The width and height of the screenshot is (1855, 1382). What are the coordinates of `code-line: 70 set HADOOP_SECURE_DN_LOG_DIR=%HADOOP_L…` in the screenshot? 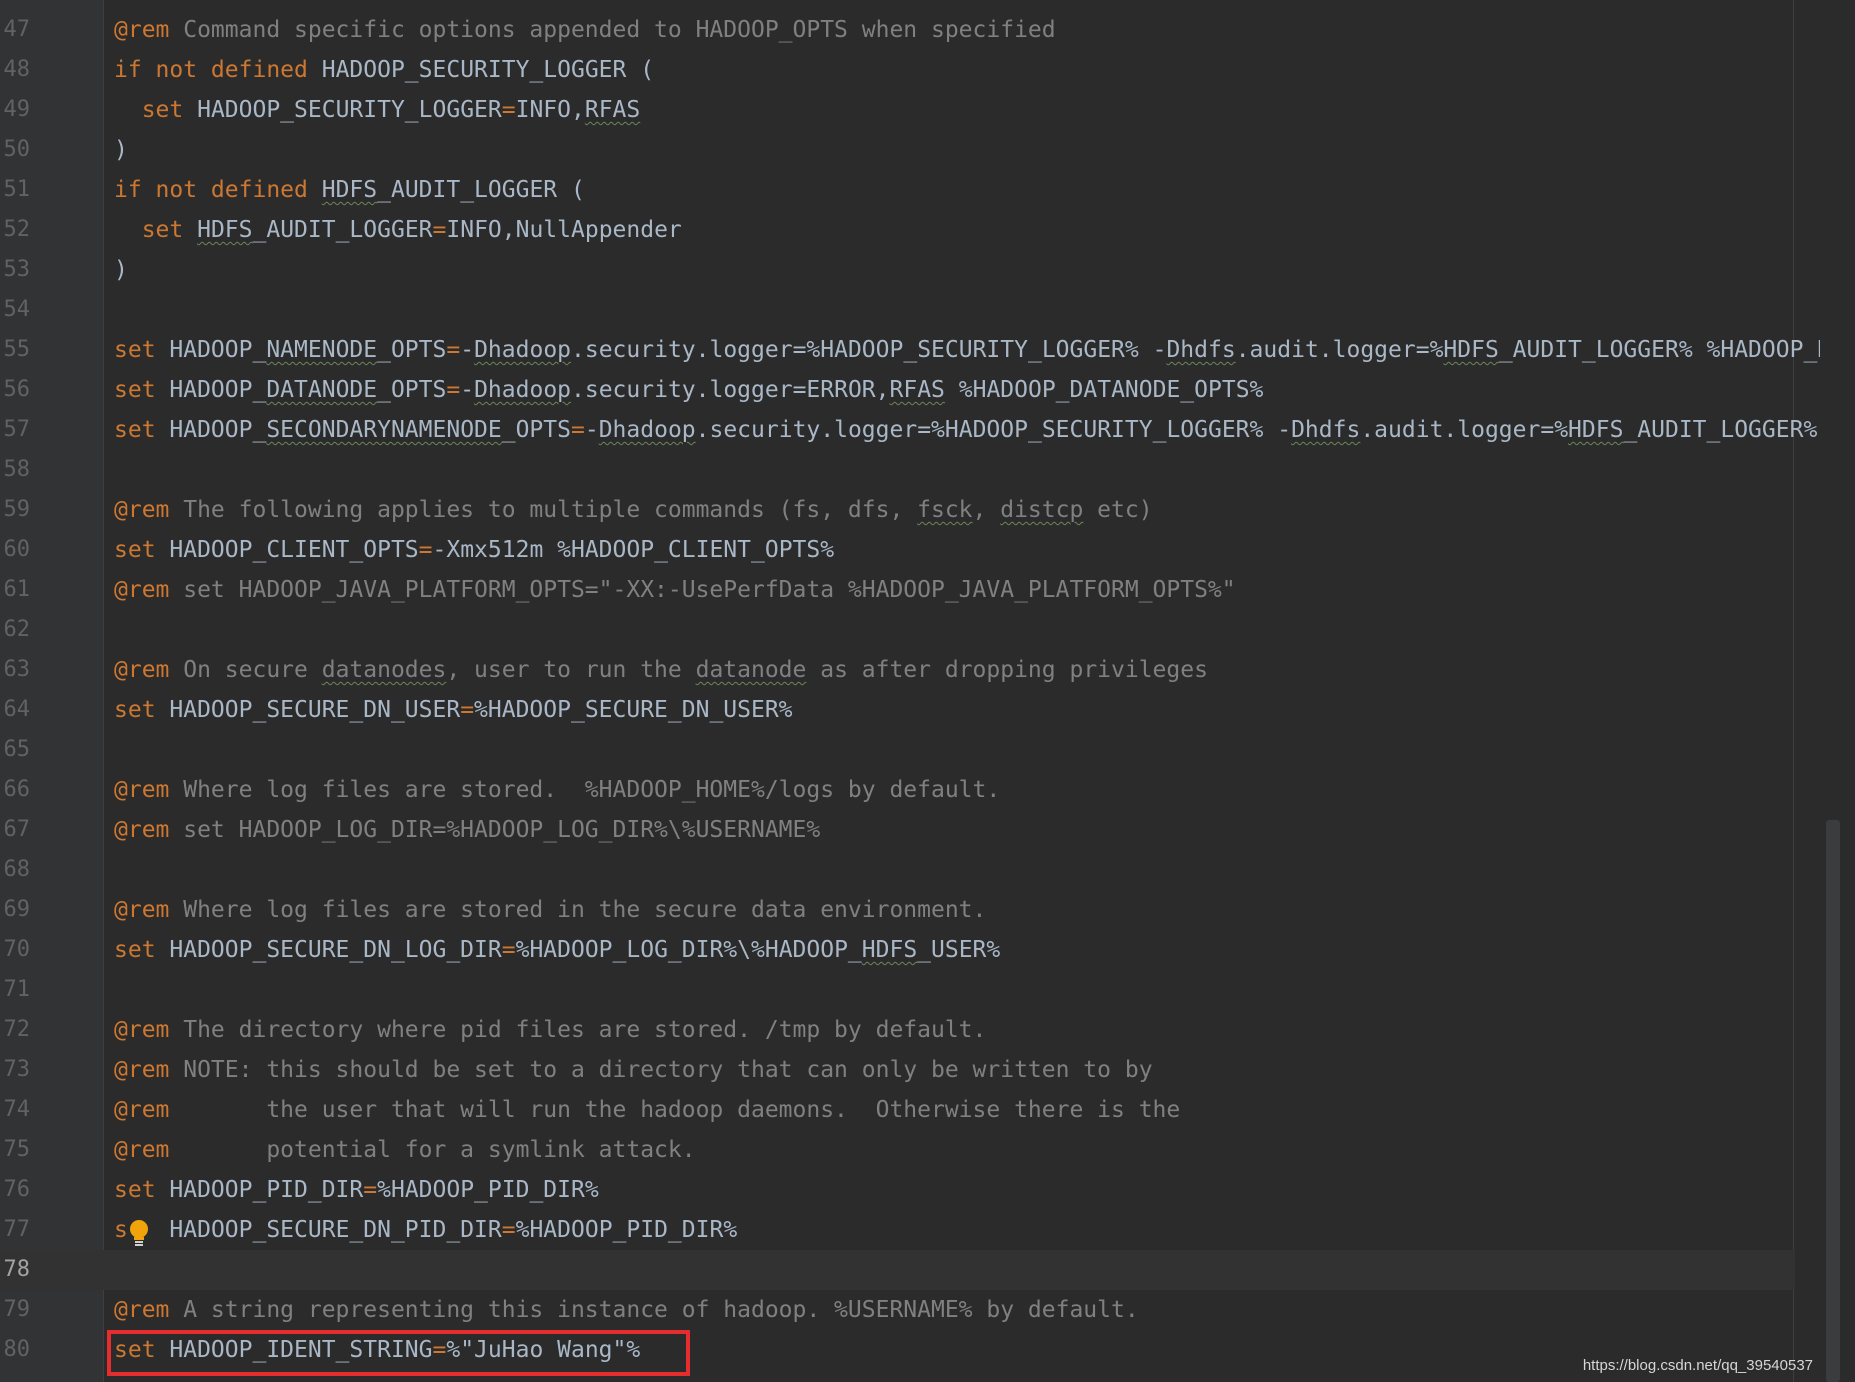 It's located at (897, 950).